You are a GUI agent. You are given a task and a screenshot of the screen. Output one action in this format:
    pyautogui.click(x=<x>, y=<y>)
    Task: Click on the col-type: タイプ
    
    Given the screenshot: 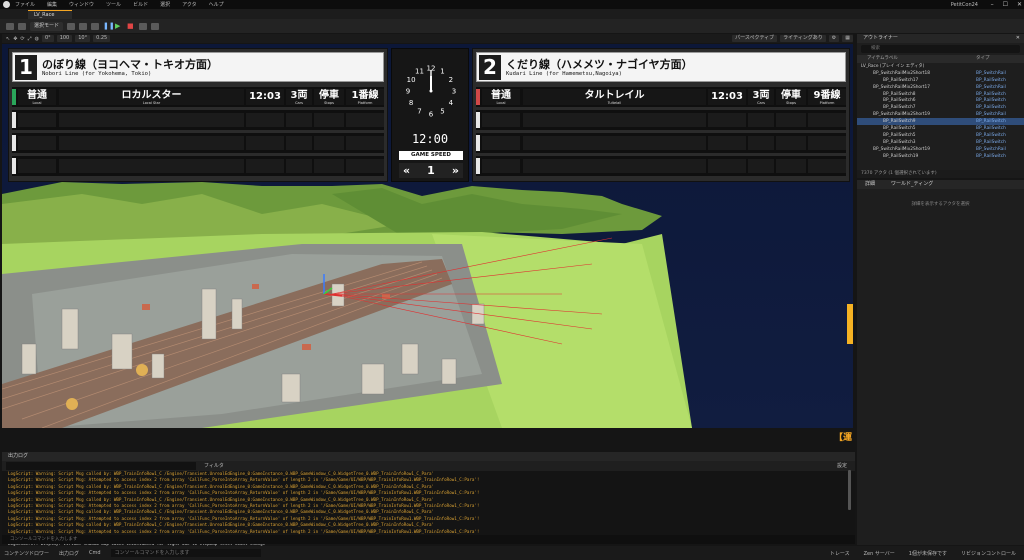 What is the action you would take?
    pyautogui.click(x=1000, y=59)
    